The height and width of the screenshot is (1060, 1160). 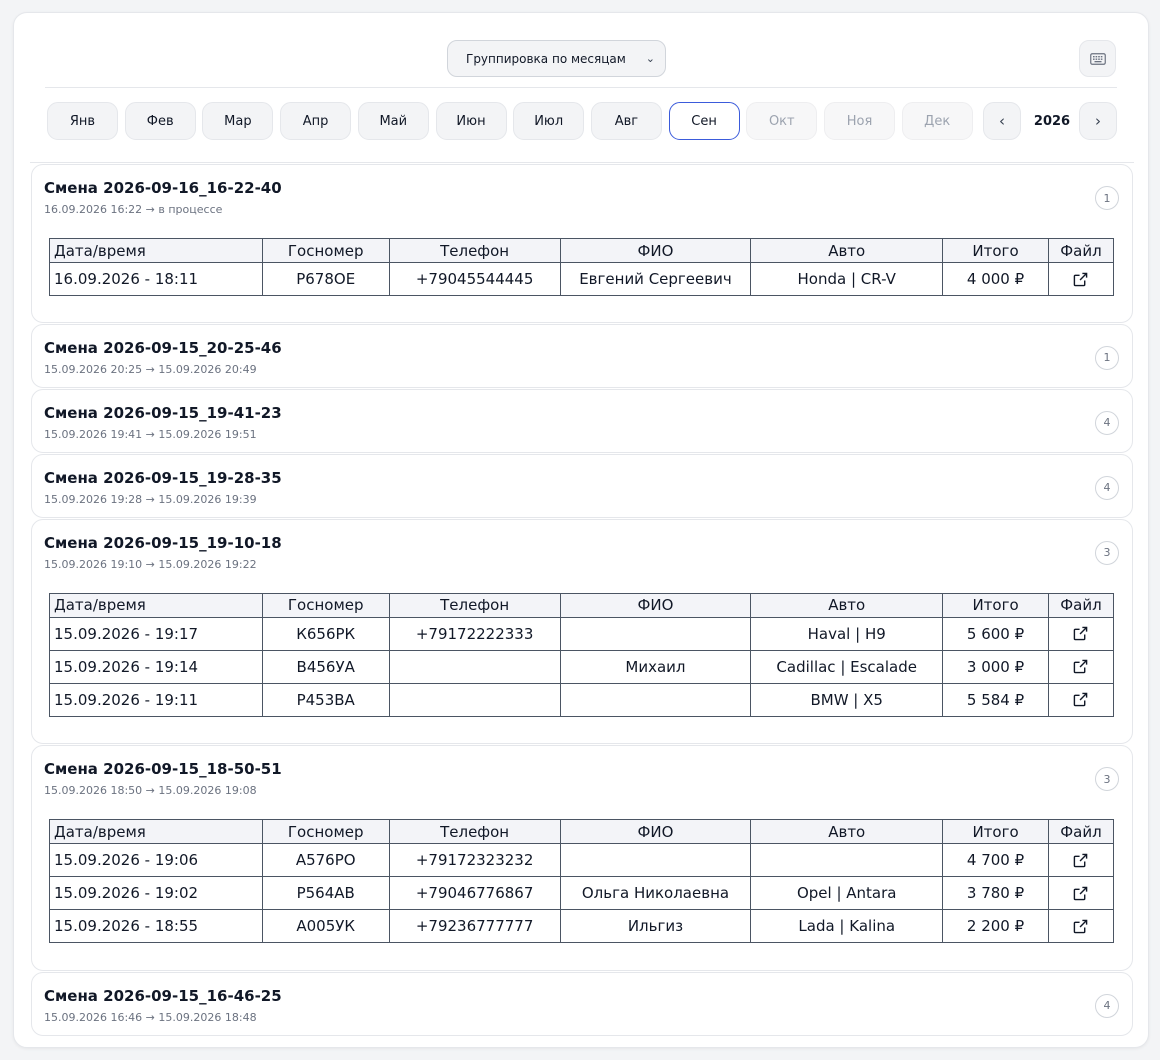 I want to click on month-button-9: Сен, so click(x=704, y=121).